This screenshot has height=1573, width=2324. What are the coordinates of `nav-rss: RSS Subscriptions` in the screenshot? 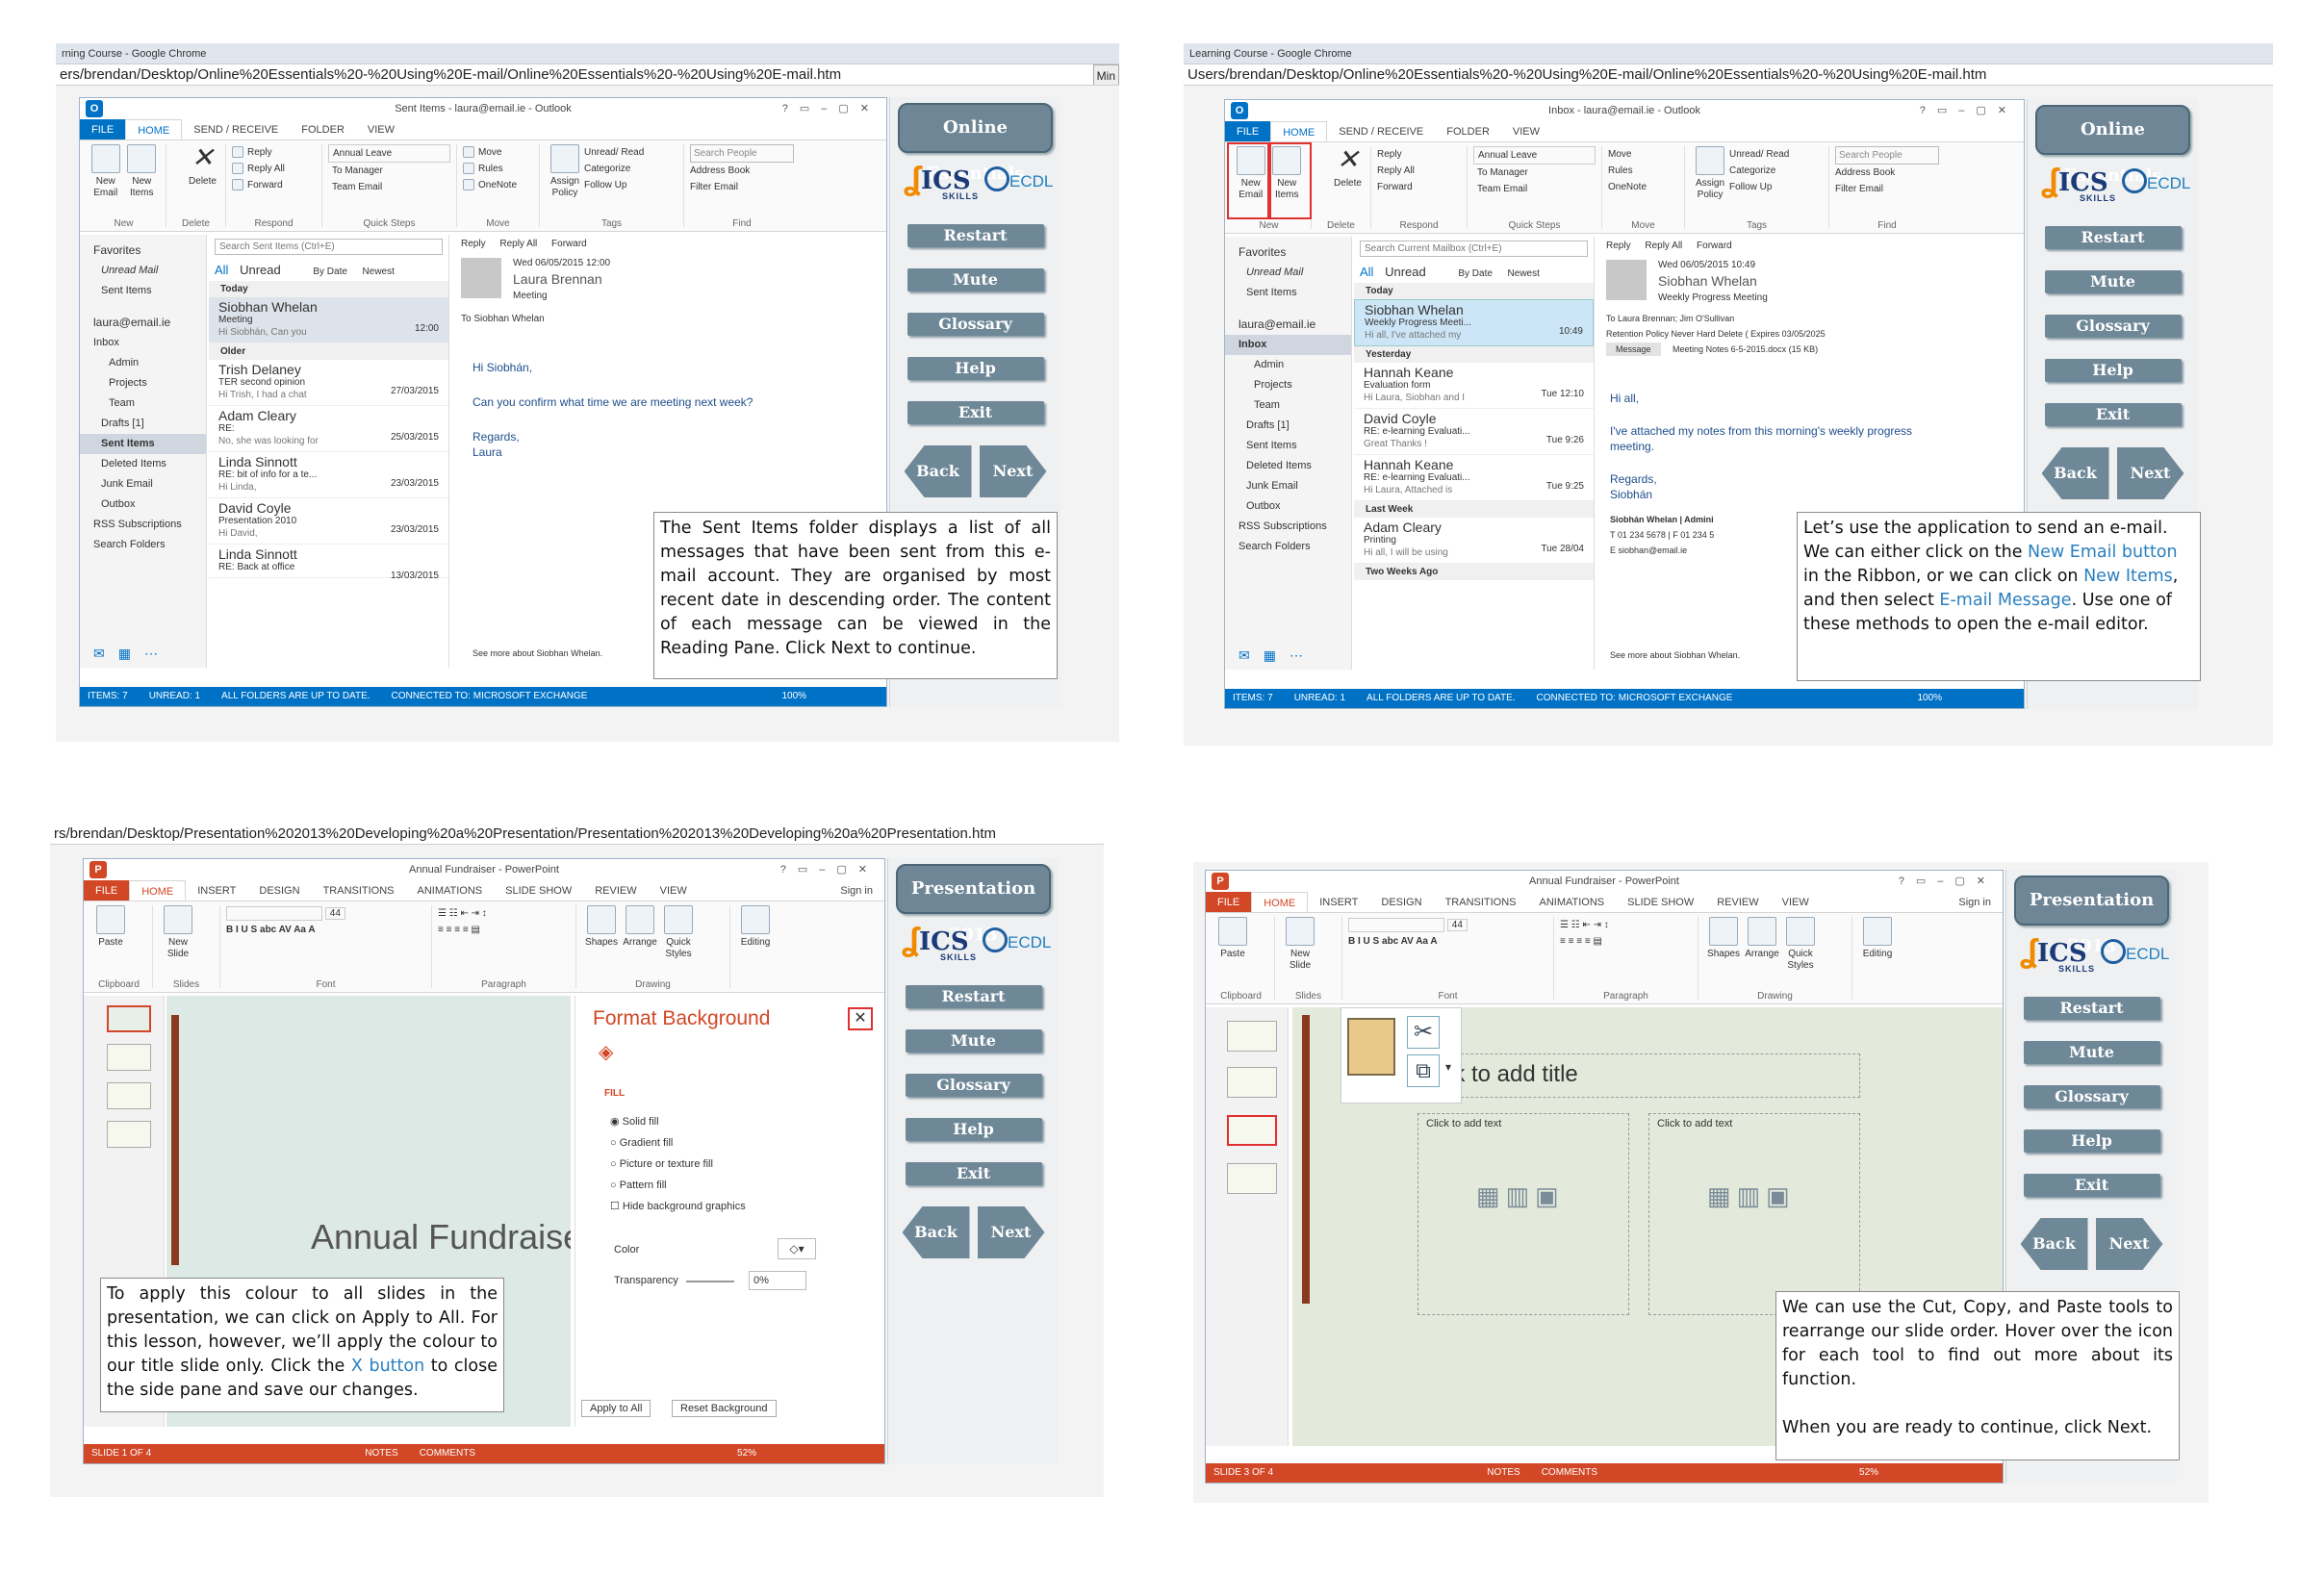 It's located at (143, 525).